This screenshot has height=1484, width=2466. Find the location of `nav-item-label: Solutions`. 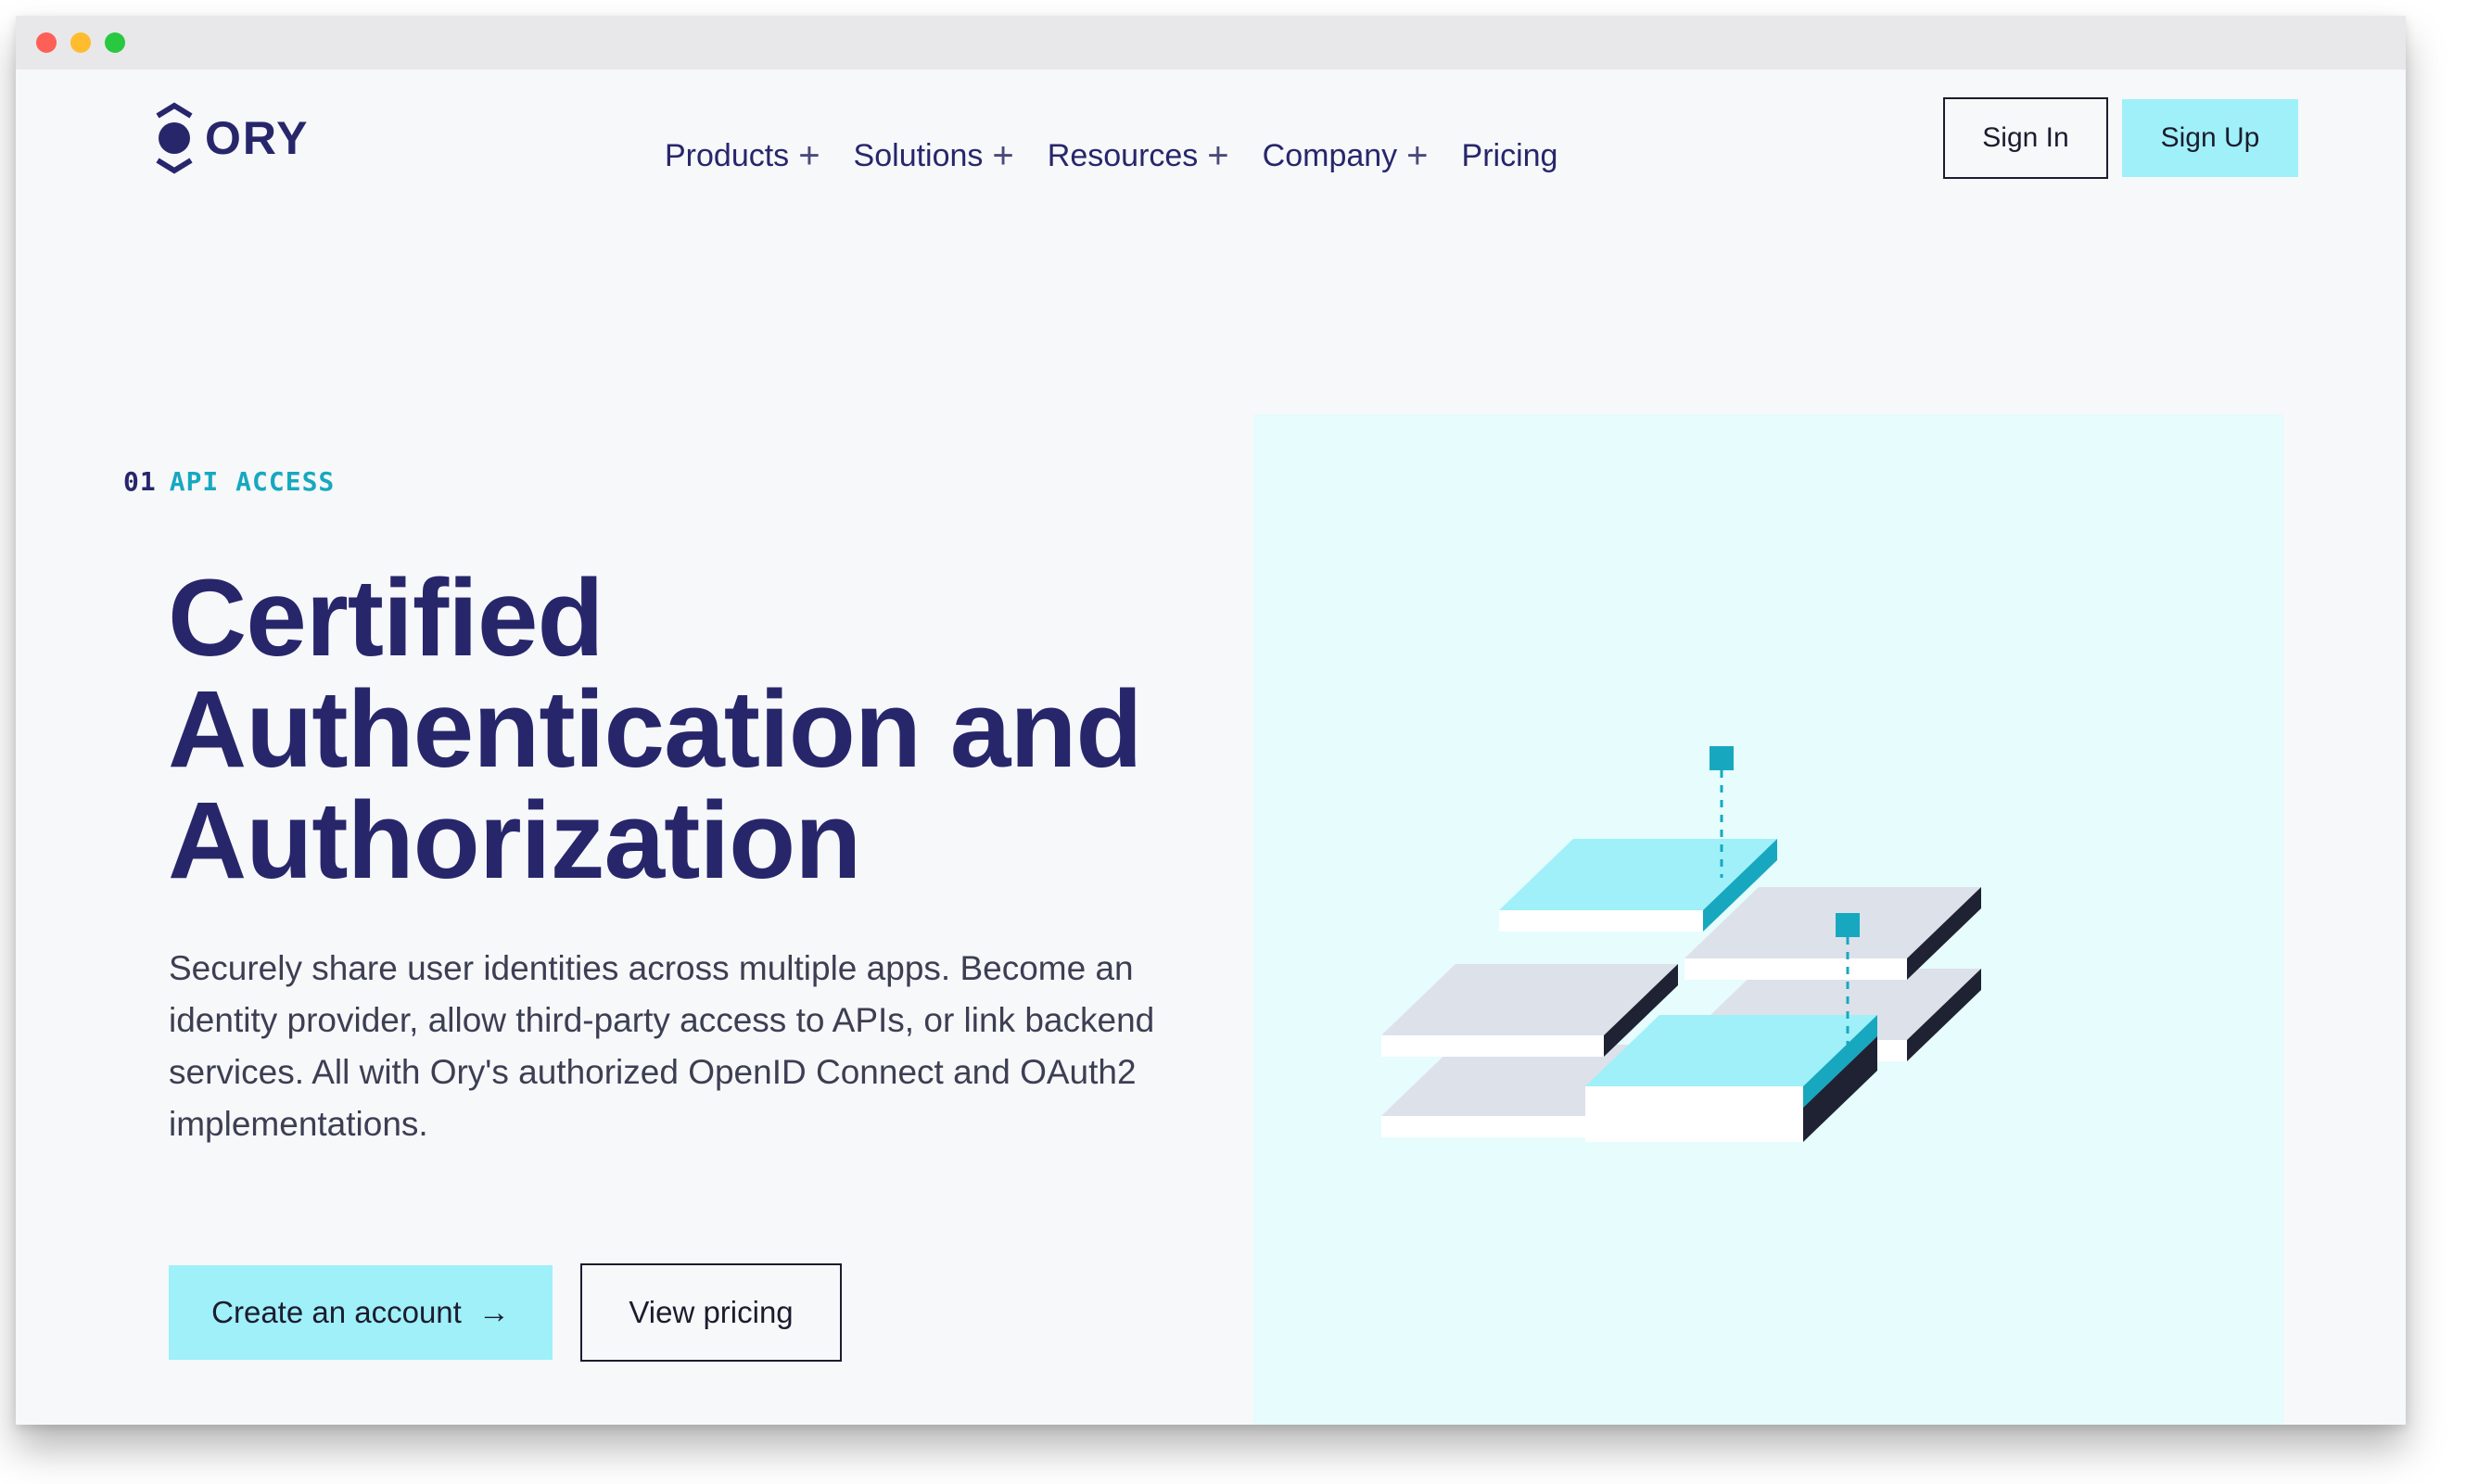

nav-item-label: Solutions is located at coordinates (918, 155).